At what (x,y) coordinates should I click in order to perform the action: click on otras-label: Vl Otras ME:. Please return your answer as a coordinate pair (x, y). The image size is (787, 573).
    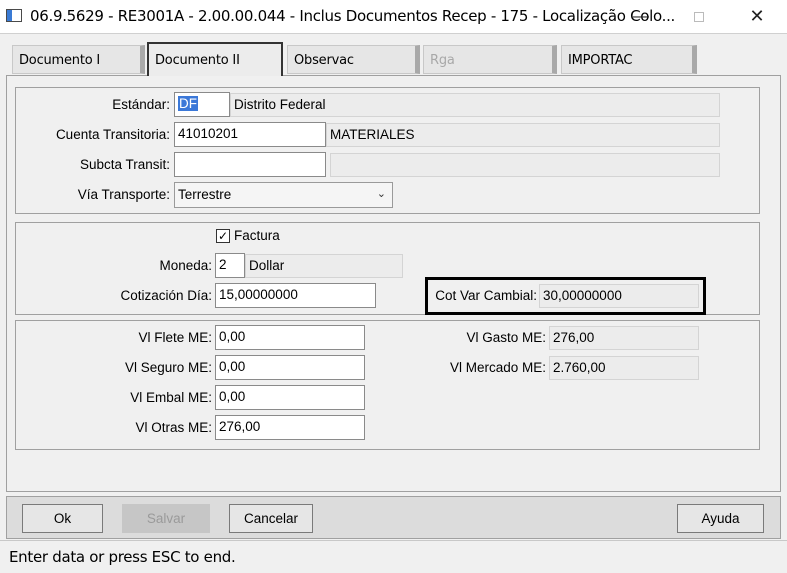
    Looking at the image, I should click on (173, 427).